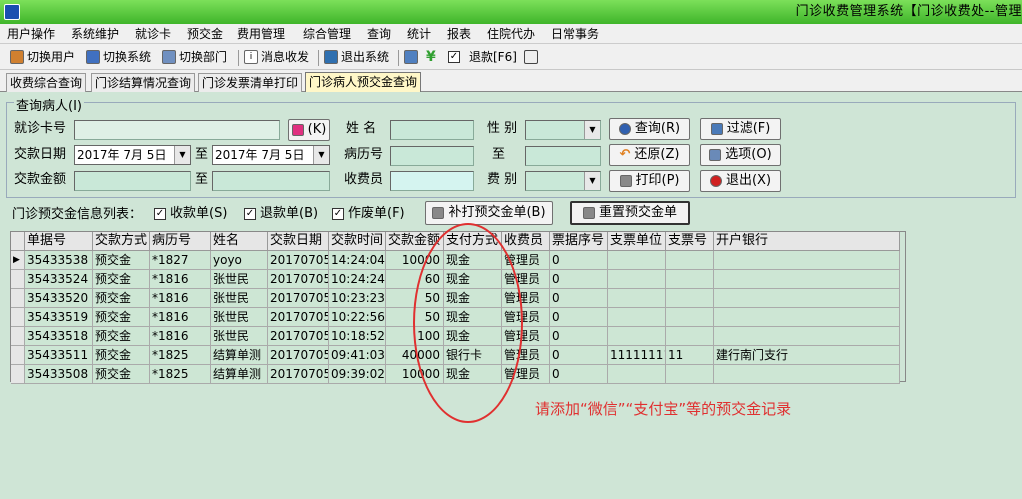  What do you see at coordinates (376, 213) in the screenshot?
I see `checkbox-void-label: 作废单(F)` at bounding box center [376, 213].